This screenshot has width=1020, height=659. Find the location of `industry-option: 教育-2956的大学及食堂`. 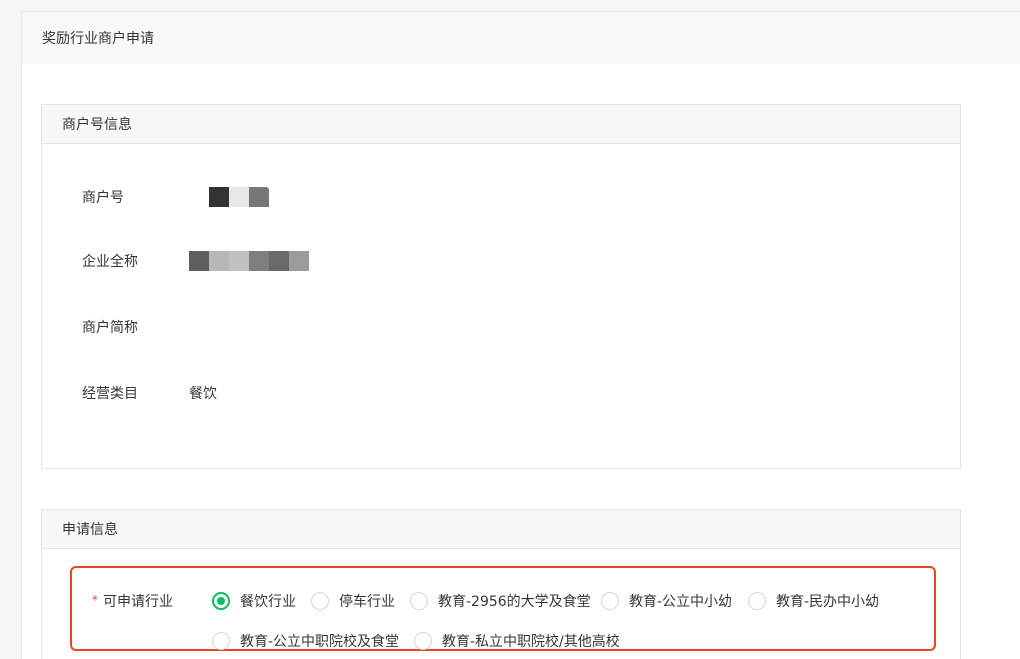

industry-option: 教育-2956的大学及食堂 is located at coordinates (500, 601).